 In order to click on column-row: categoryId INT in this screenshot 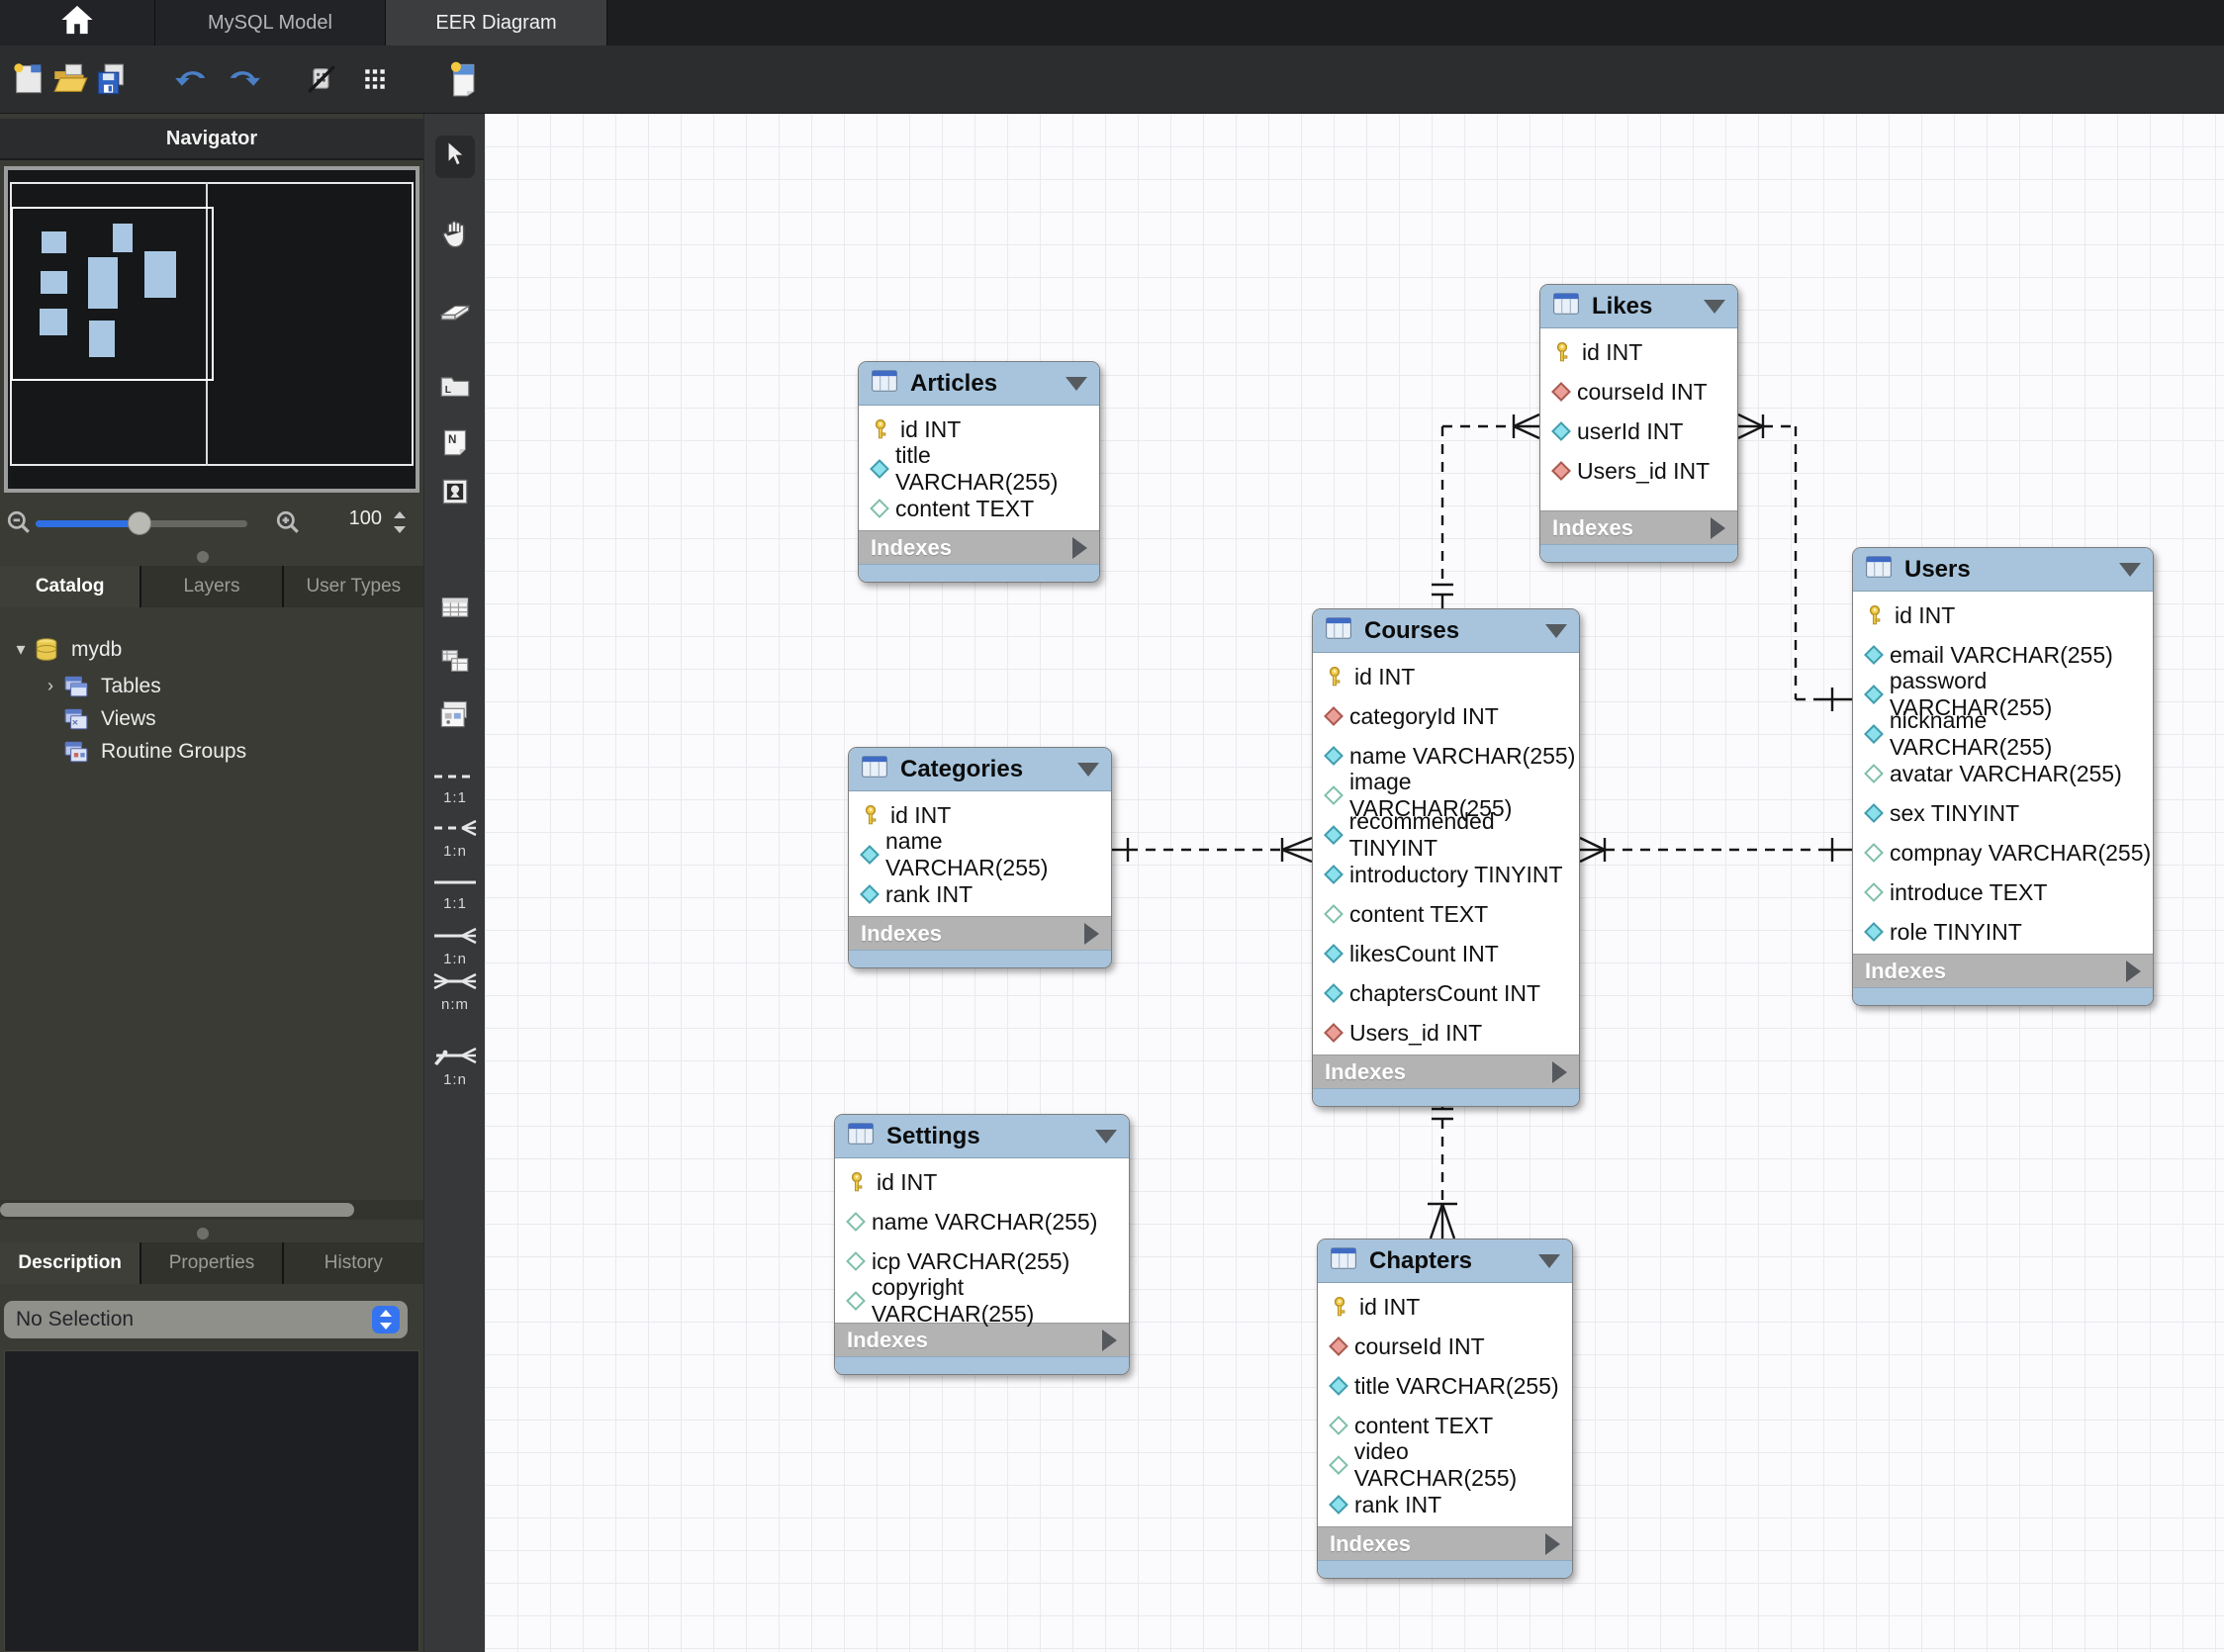, I will do `click(1446, 716)`.